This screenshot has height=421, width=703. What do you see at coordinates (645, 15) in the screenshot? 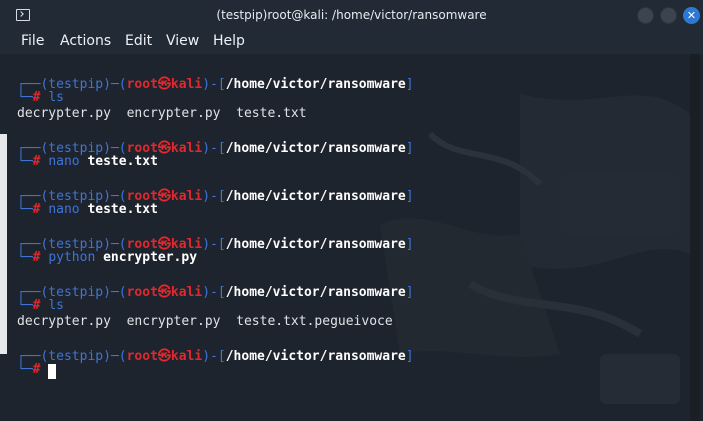
I see `minimize-button` at bounding box center [645, 15].